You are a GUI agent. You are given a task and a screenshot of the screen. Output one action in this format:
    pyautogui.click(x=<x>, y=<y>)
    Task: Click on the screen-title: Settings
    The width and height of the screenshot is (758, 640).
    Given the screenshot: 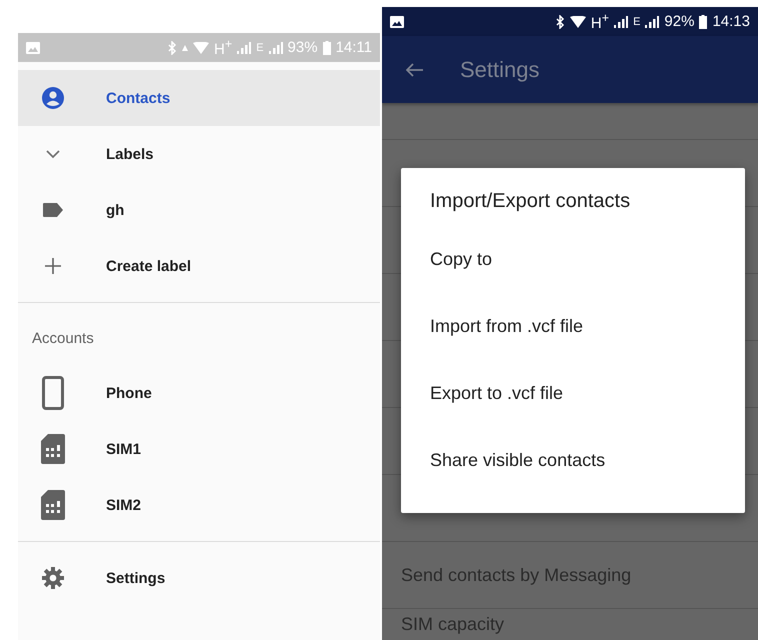 What is the action you would take?
    pyautogui.click(x=500, y=69)
    